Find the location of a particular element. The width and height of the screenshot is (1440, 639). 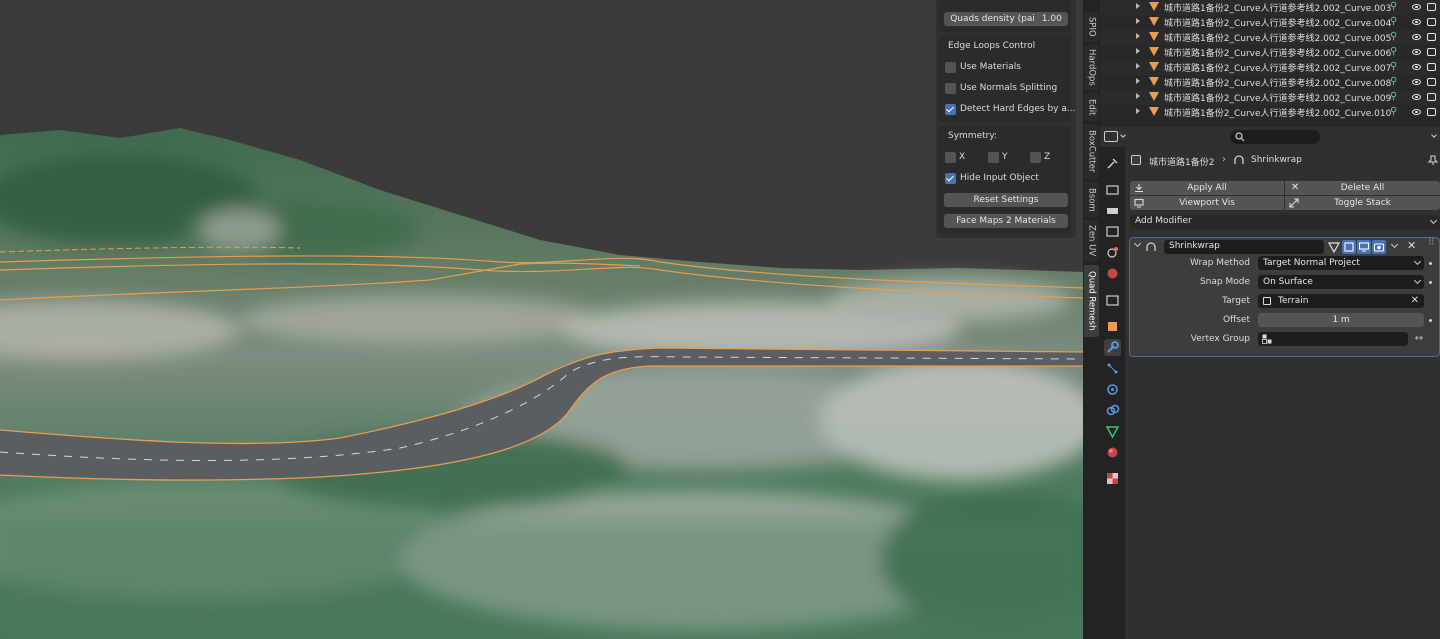

toggle-stack-button: Toggle Stack is located at coordinates (1362, 203).